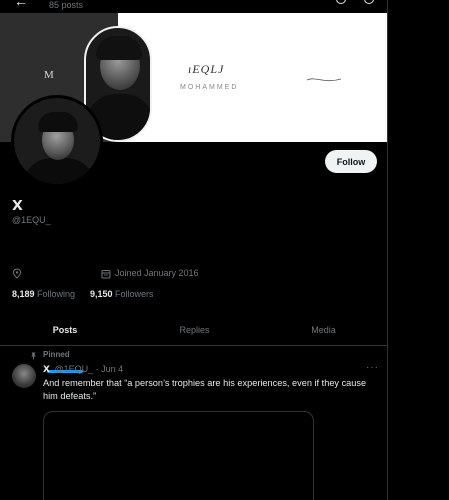  What do you see at coordinates (419, 250) in the screenshot?
I see `right-gutter` at bounding box center [419, 250].